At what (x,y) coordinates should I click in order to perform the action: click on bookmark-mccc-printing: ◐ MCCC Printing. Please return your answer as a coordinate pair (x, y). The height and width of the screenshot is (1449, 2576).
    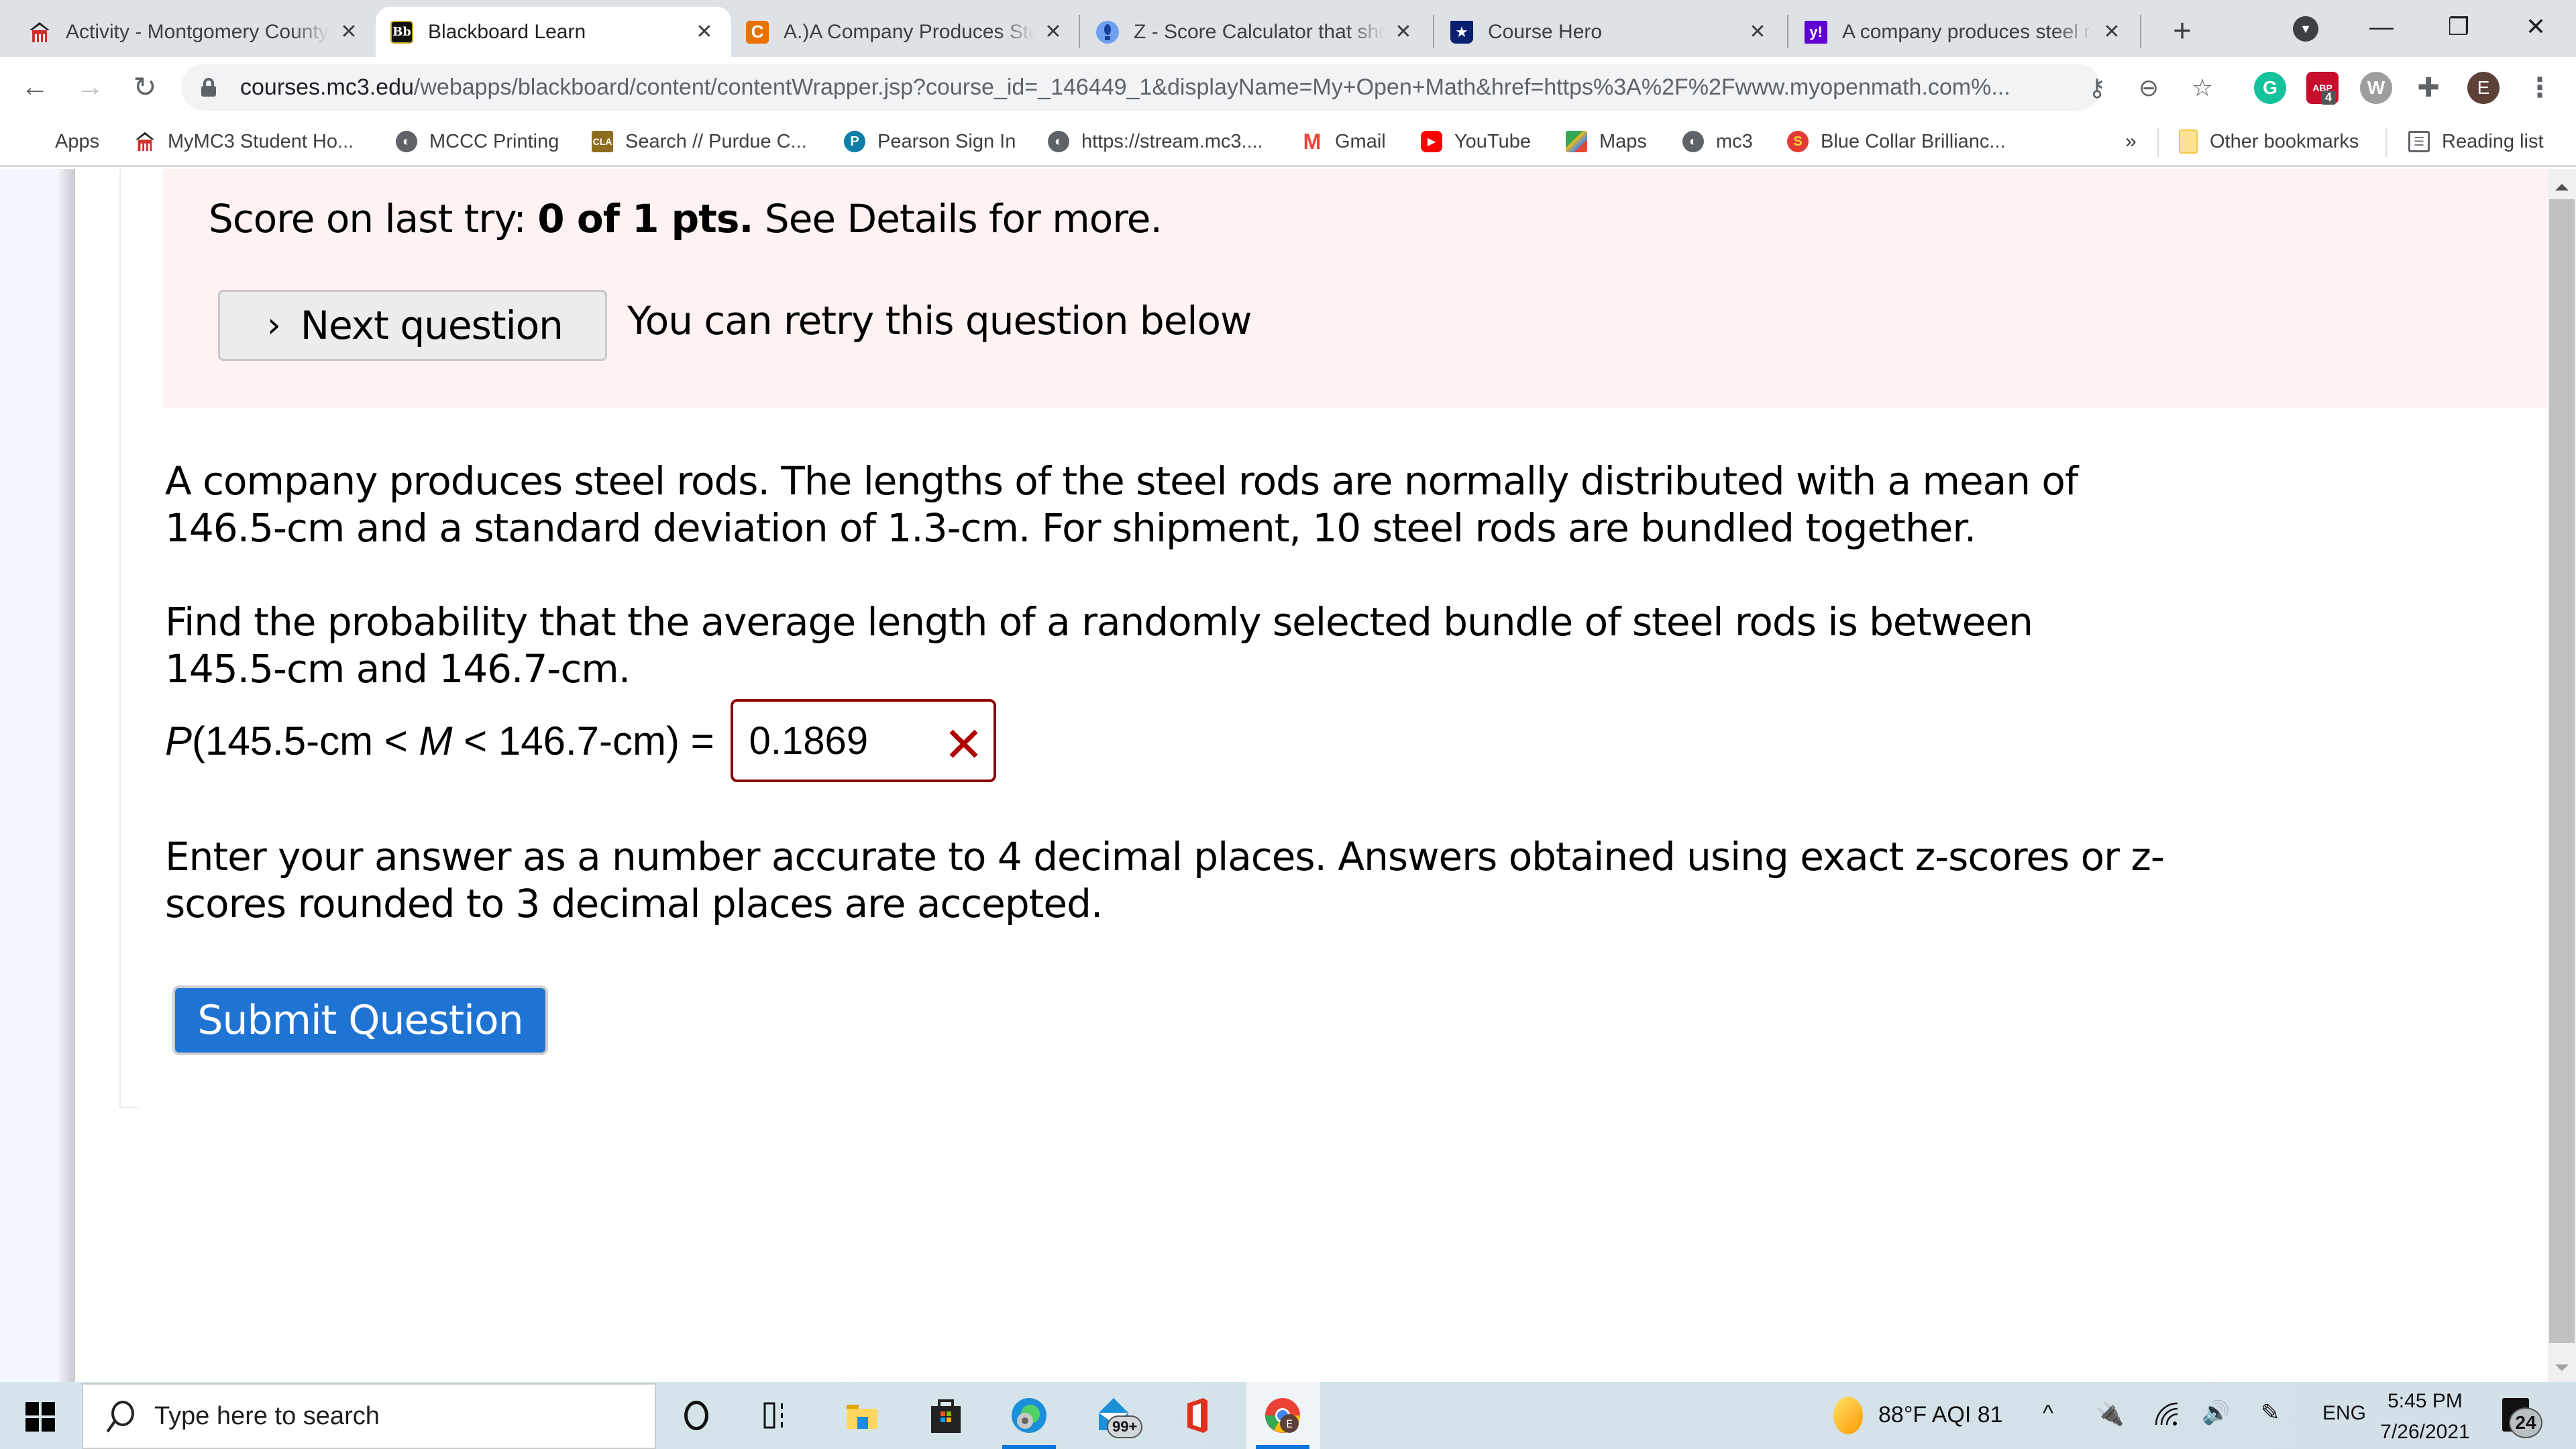
    Looking at the image, I should click on (477, 141).